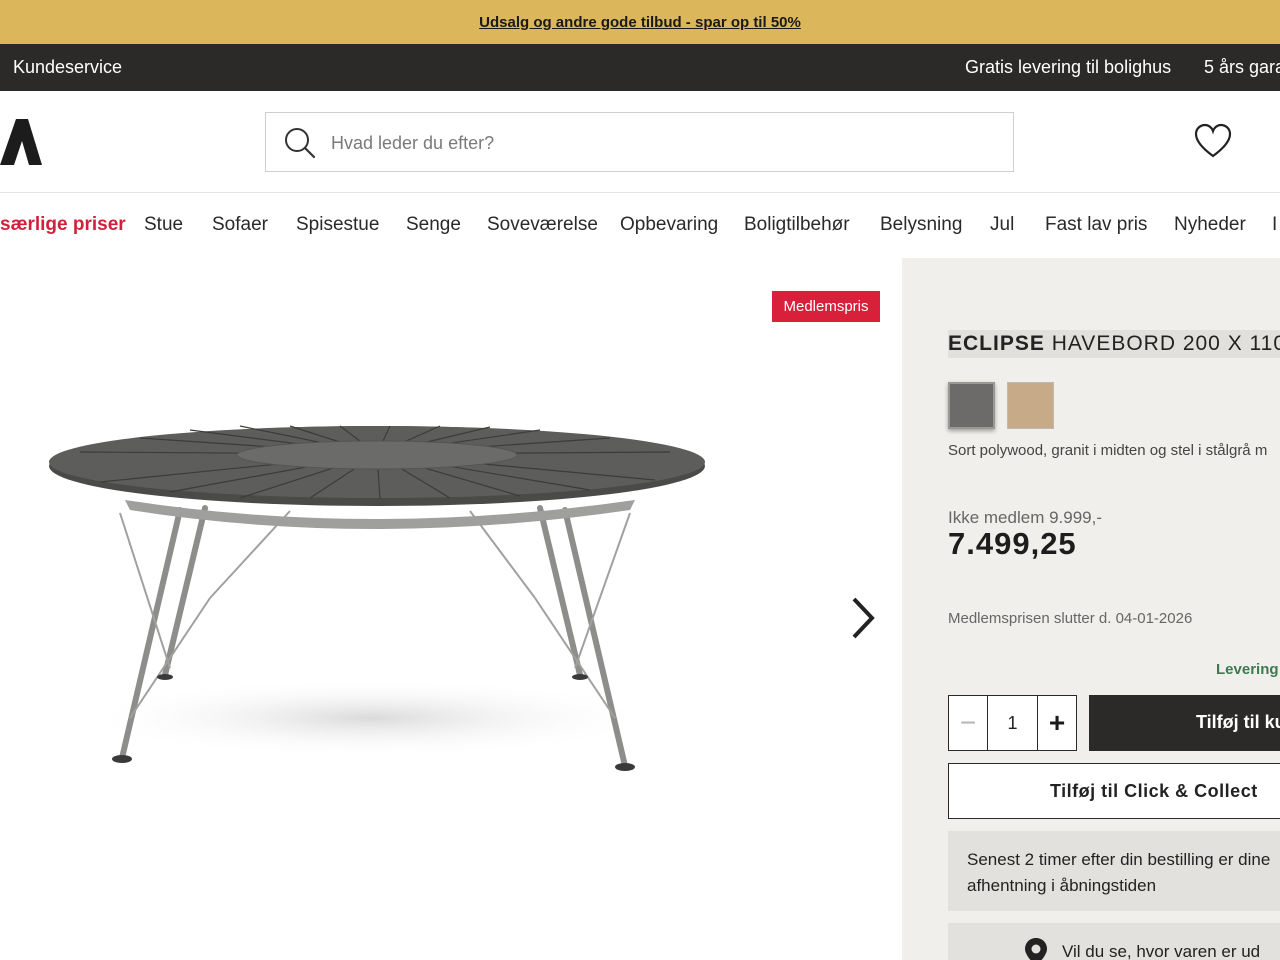 The height and width of the screenshot is (960, 1280). What do you see at coordinates (1242, 67) in the screenshot?
I see `warranty-text: 5 års gara` at bounding box center [1242, 67].